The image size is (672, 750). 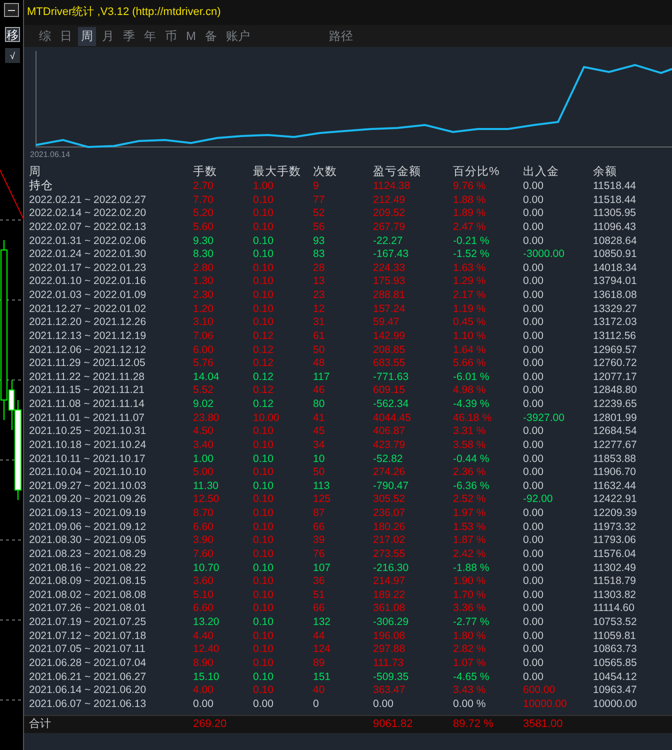 What do you see at coordinates (470, 227) in the screenshot?
I see `table-cell-text: 2.47 %` at bounding box center [470, 227].